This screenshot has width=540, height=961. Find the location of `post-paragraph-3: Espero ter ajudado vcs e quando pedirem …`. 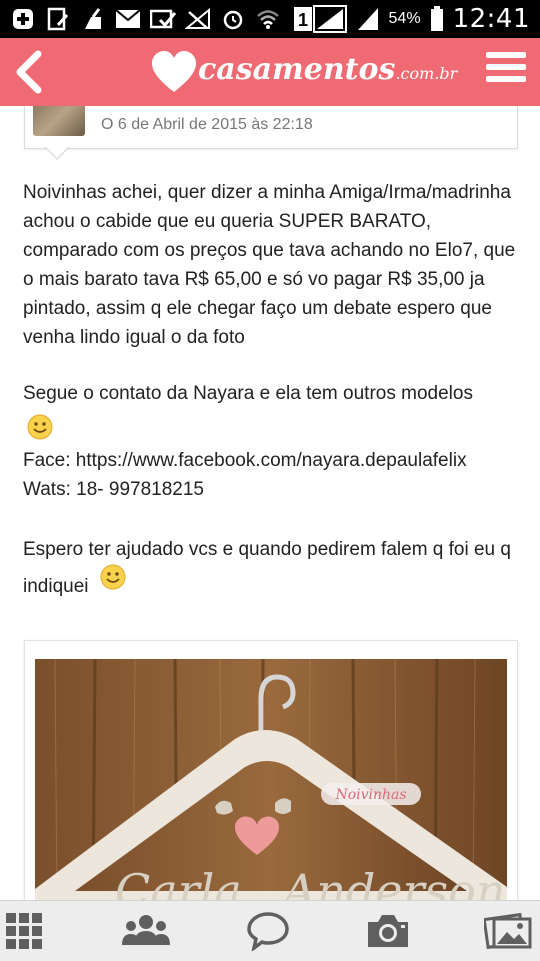

post-paragraph-3: Espero ter ajudado vcs e quando pedirem … is located at coordinates (273, 568).